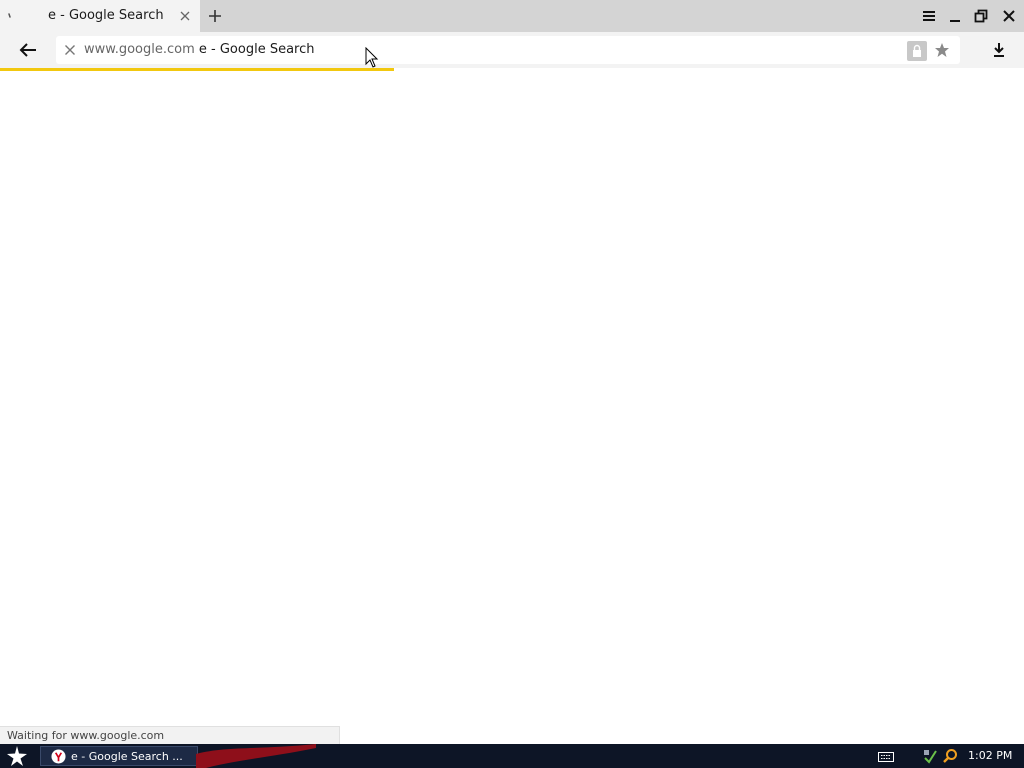  What do you see at coordinates (981, 16) in the screenshot?
I see `restore-icon` at bounding box center [981, 16].